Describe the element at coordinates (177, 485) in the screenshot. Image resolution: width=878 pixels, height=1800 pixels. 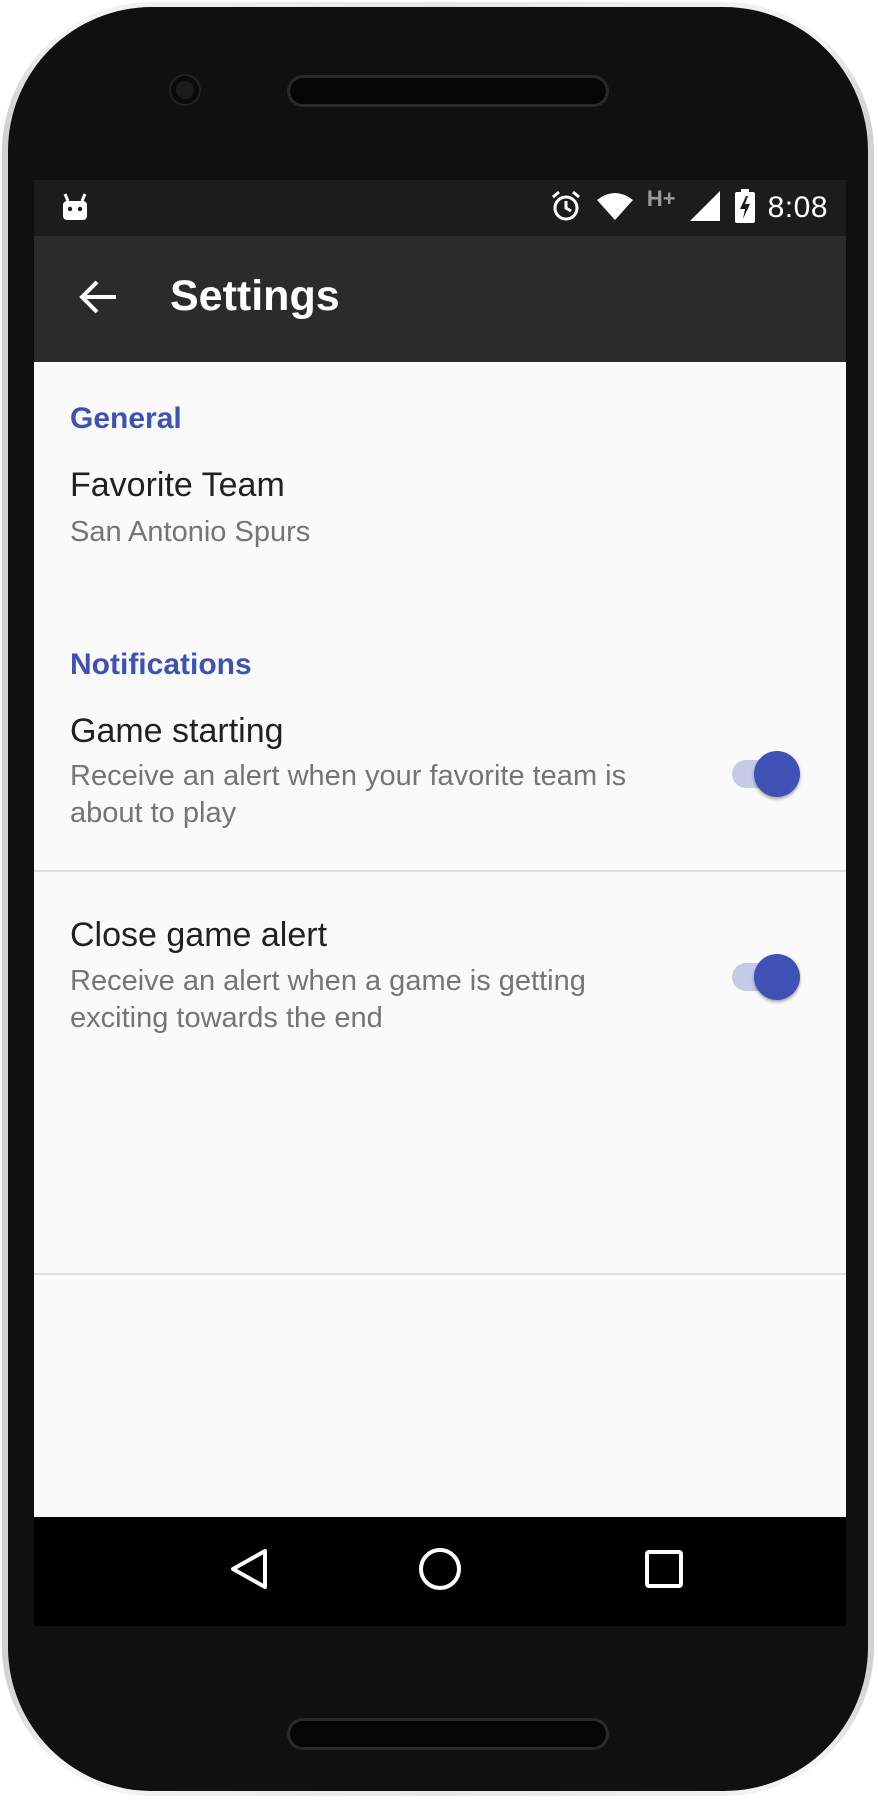
I see `pref-title: Favorite Team` at that location.